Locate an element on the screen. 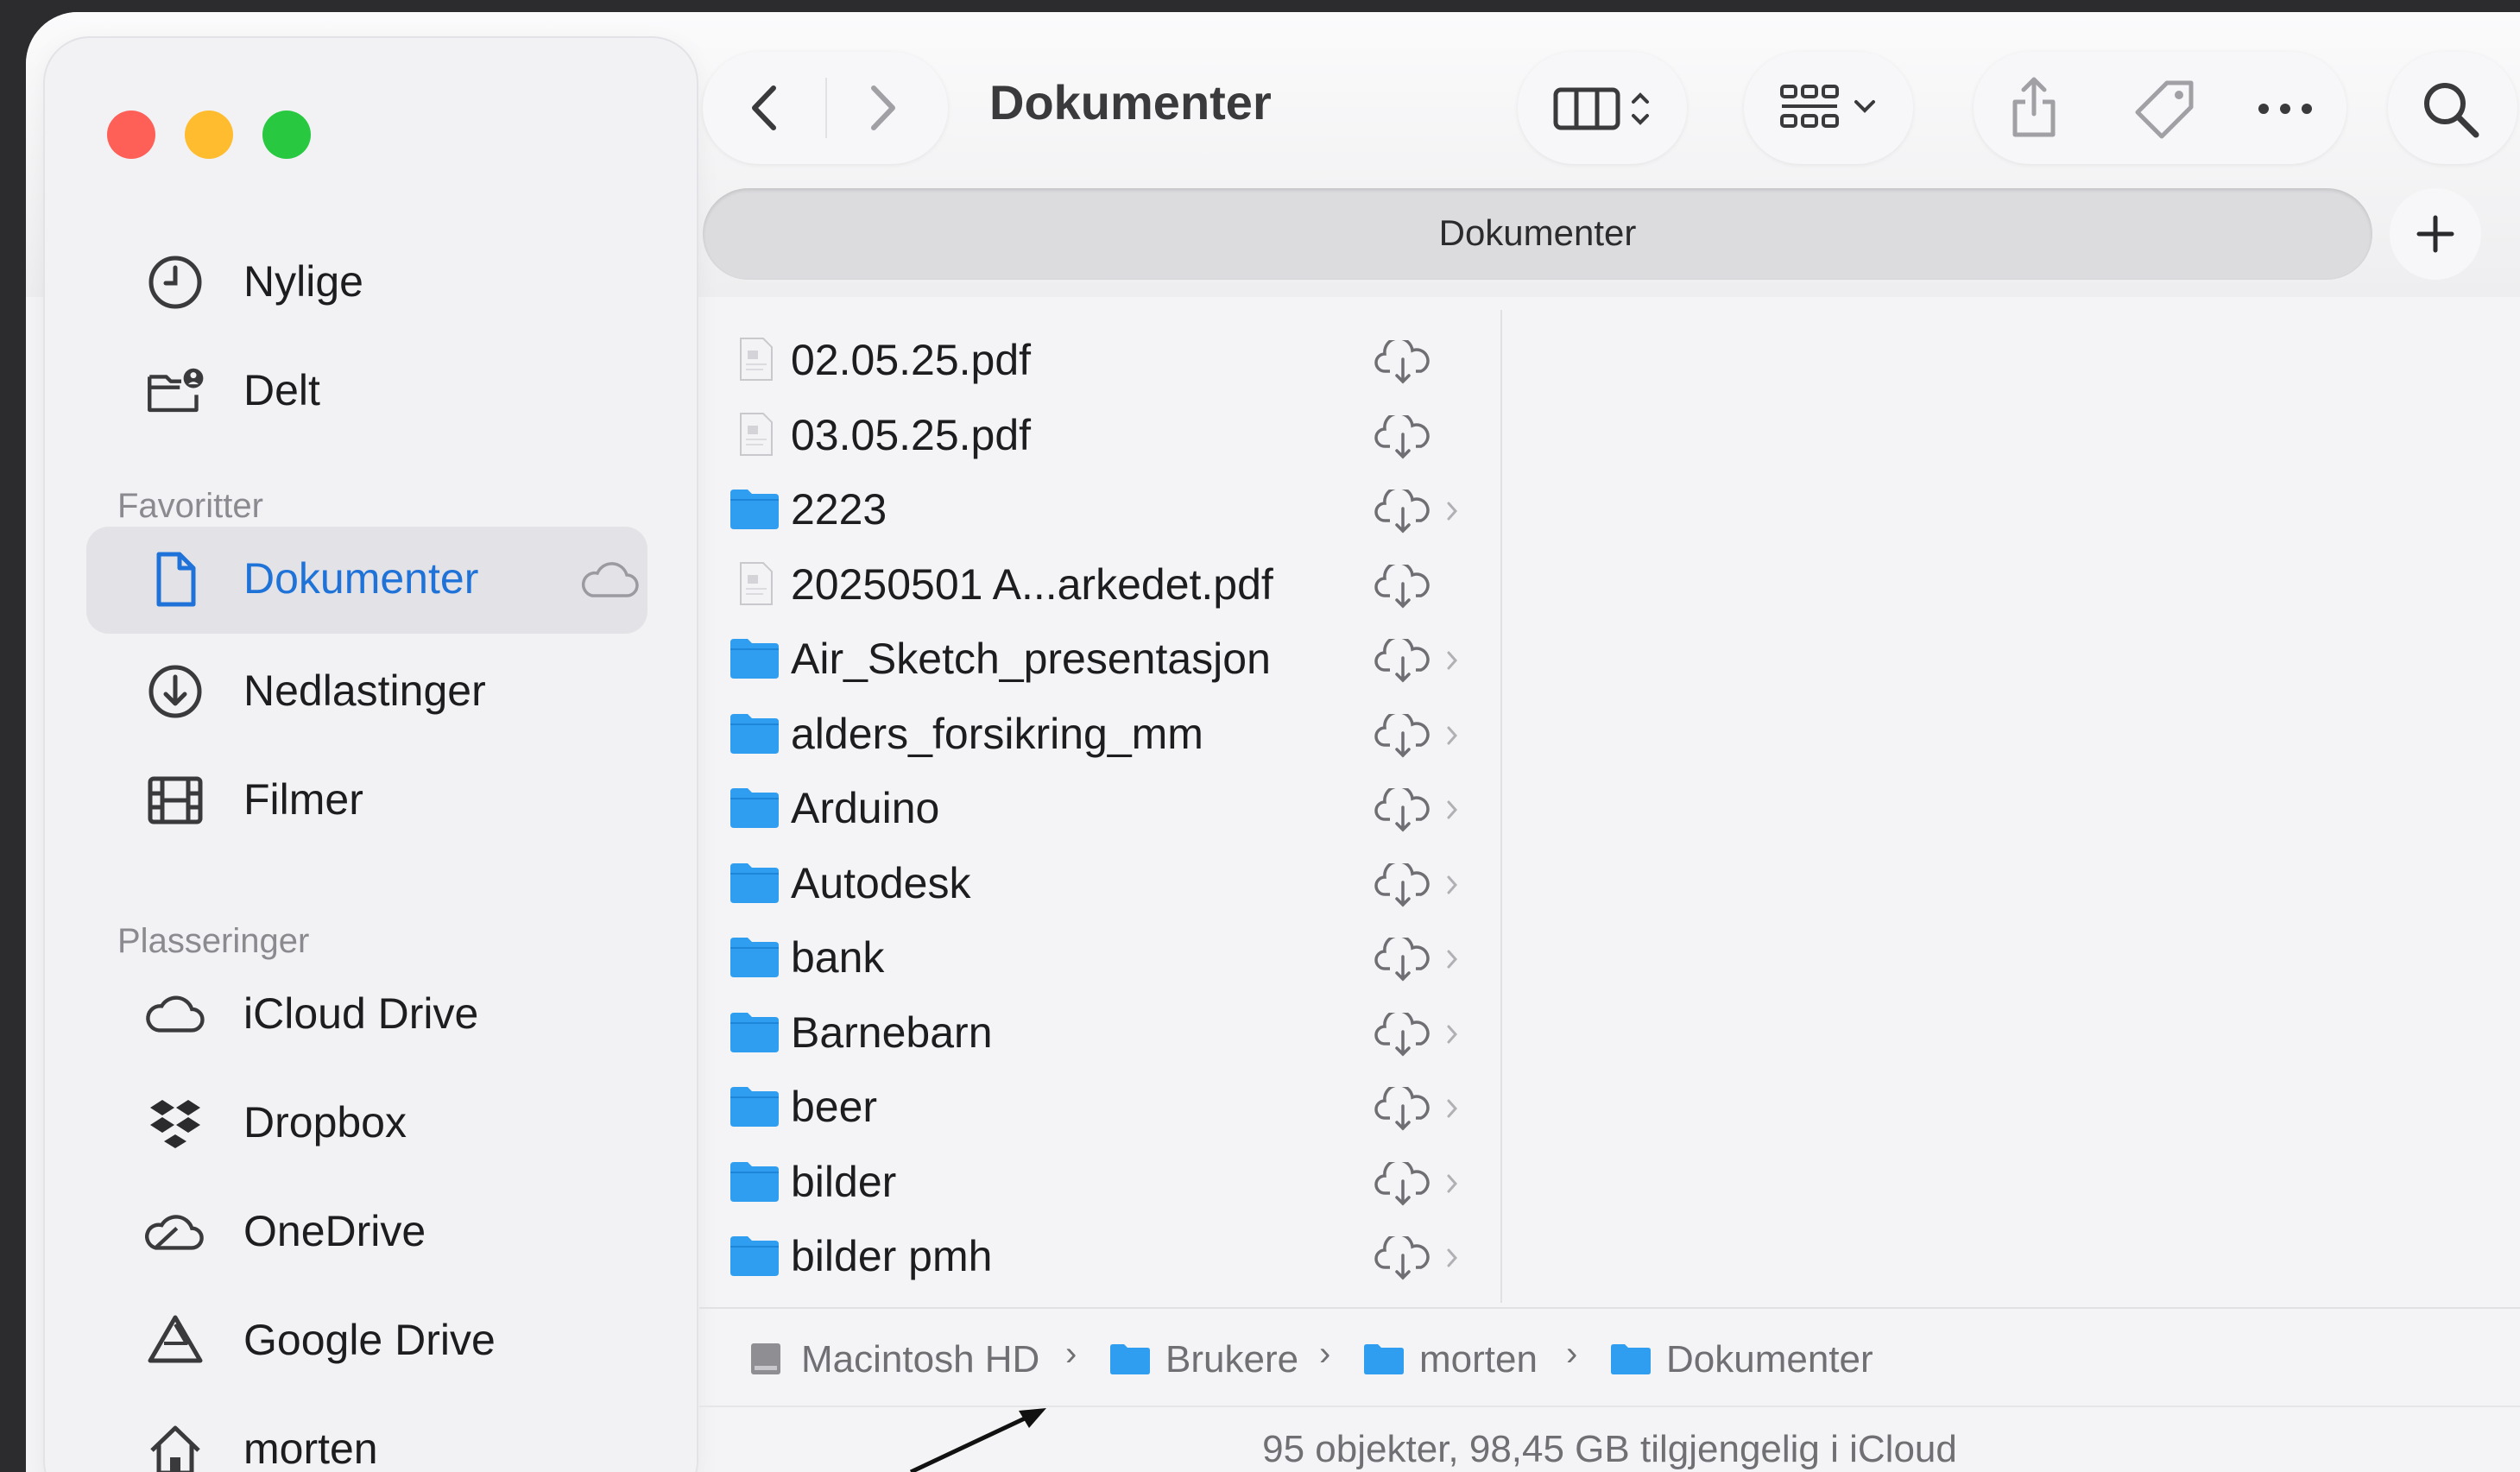 This screenshot has width=2520, height=1472. sidebar-item-label: Filmer is located at coordinates (303, 800).